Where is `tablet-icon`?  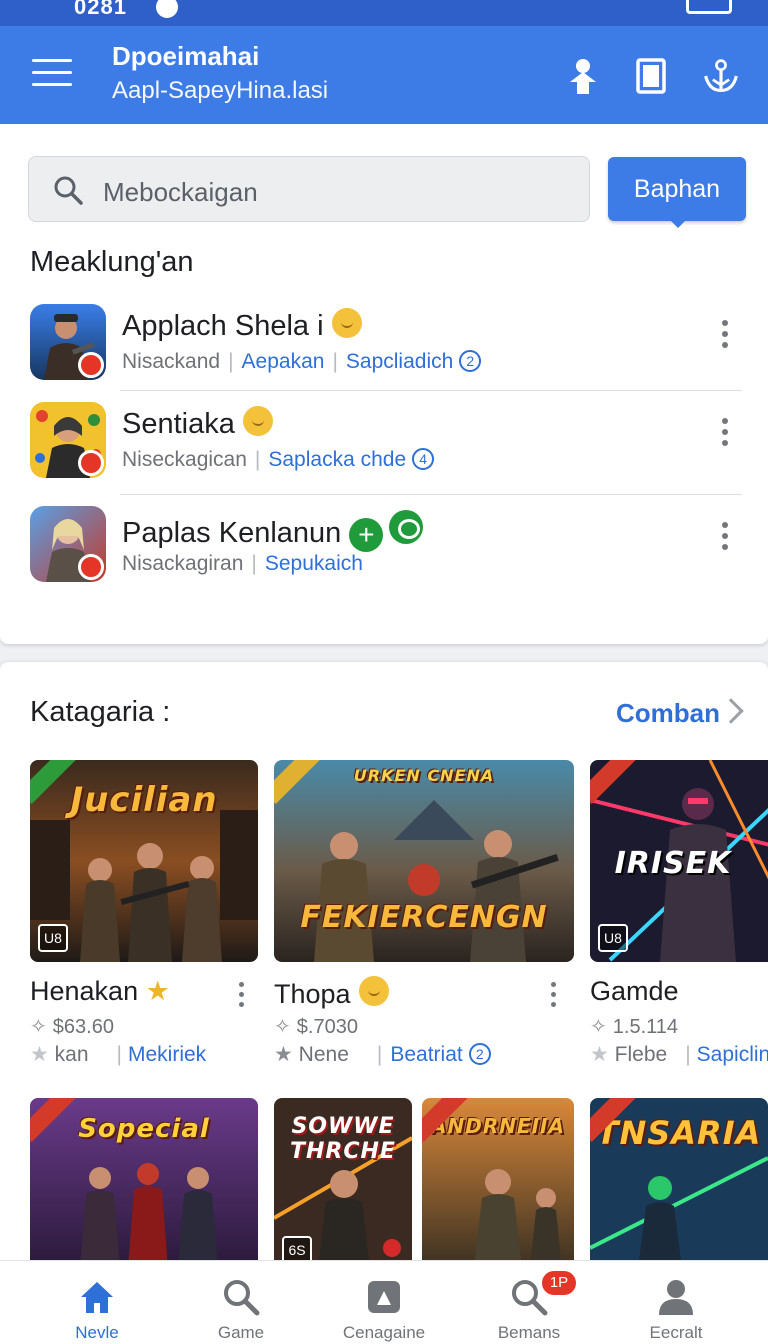 tablet-icon is located at coordinates (651, 76).